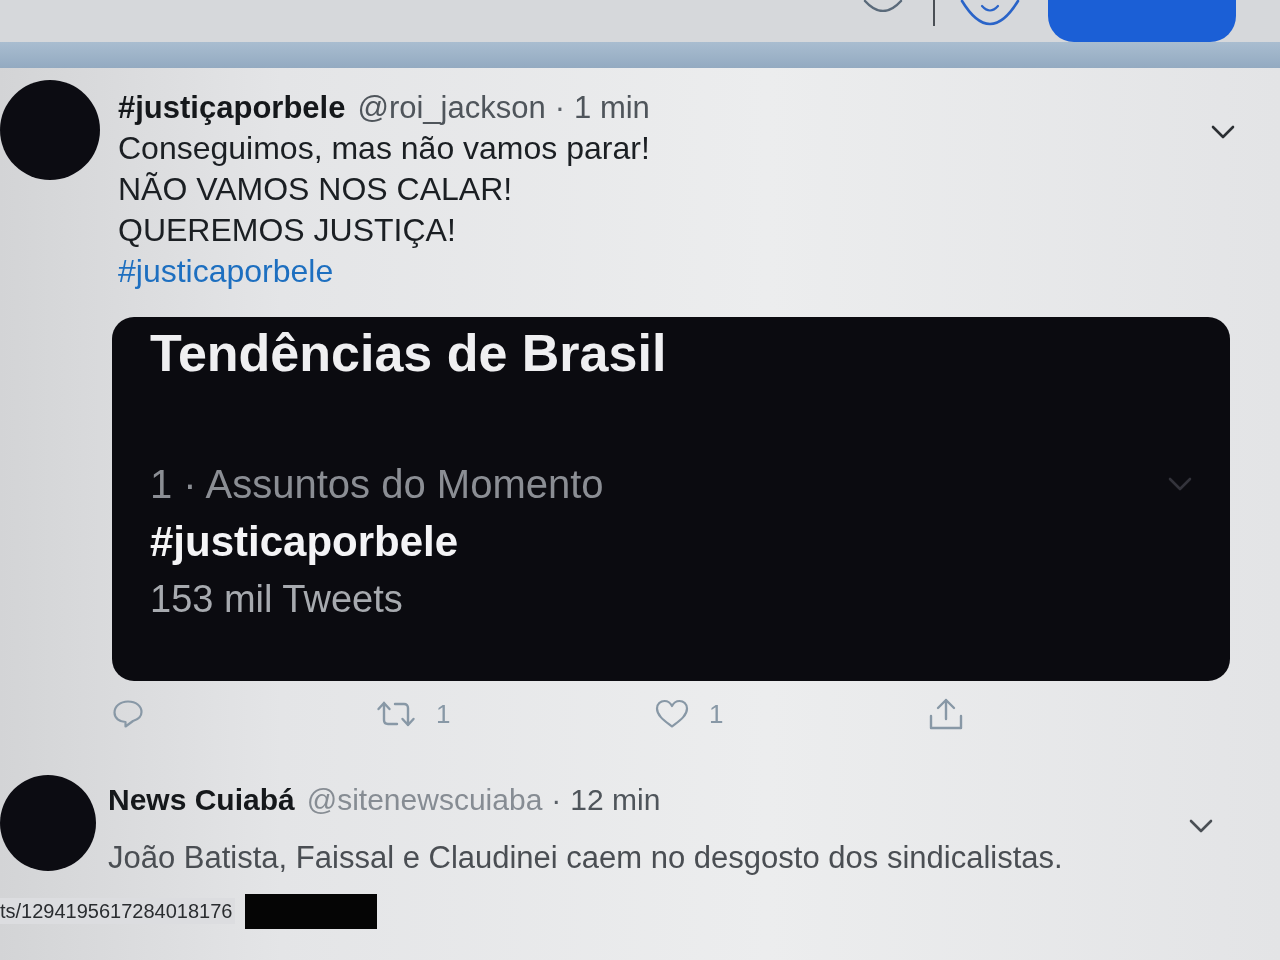  What do you see at coordinates (276, 599) in the screenshot?
I see `trend-count: 153 mil Tweets` at bounding box center [276, 599].